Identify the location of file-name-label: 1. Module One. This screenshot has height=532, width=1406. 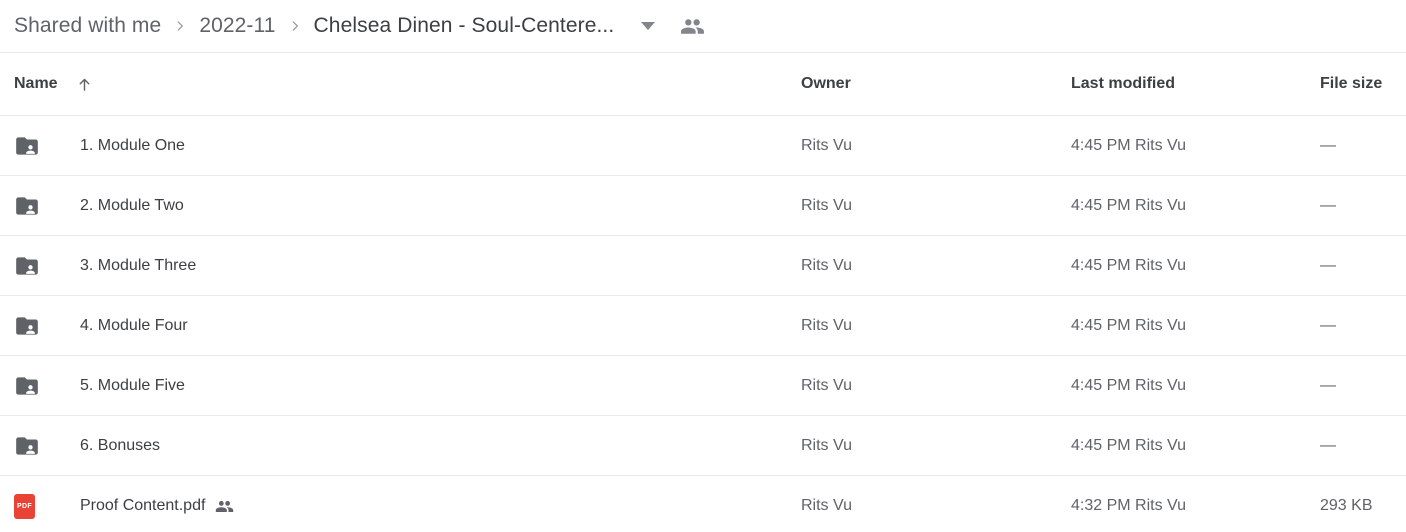
(132, 145).